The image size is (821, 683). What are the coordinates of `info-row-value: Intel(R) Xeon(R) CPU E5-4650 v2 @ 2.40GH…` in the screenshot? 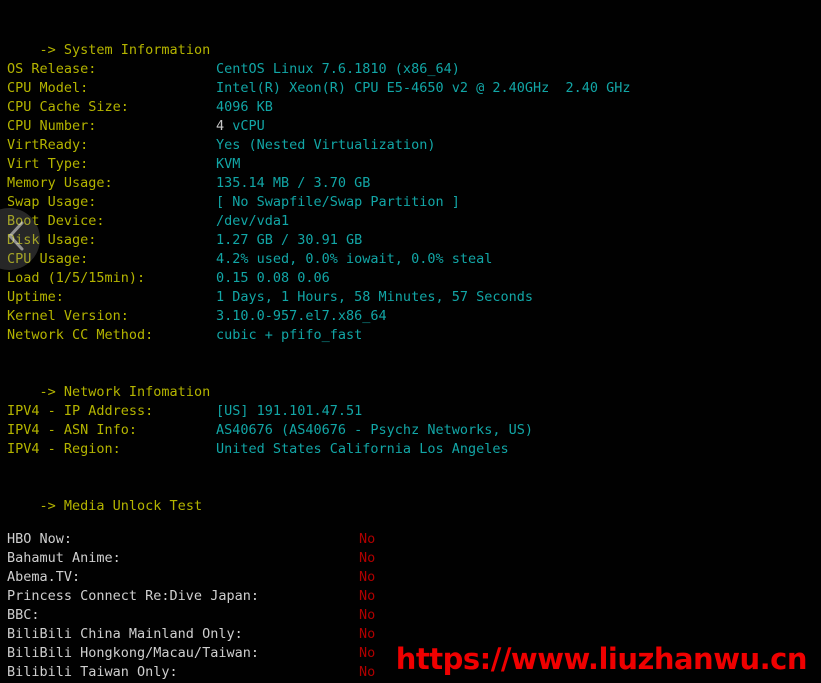 It's located at (423, 88).